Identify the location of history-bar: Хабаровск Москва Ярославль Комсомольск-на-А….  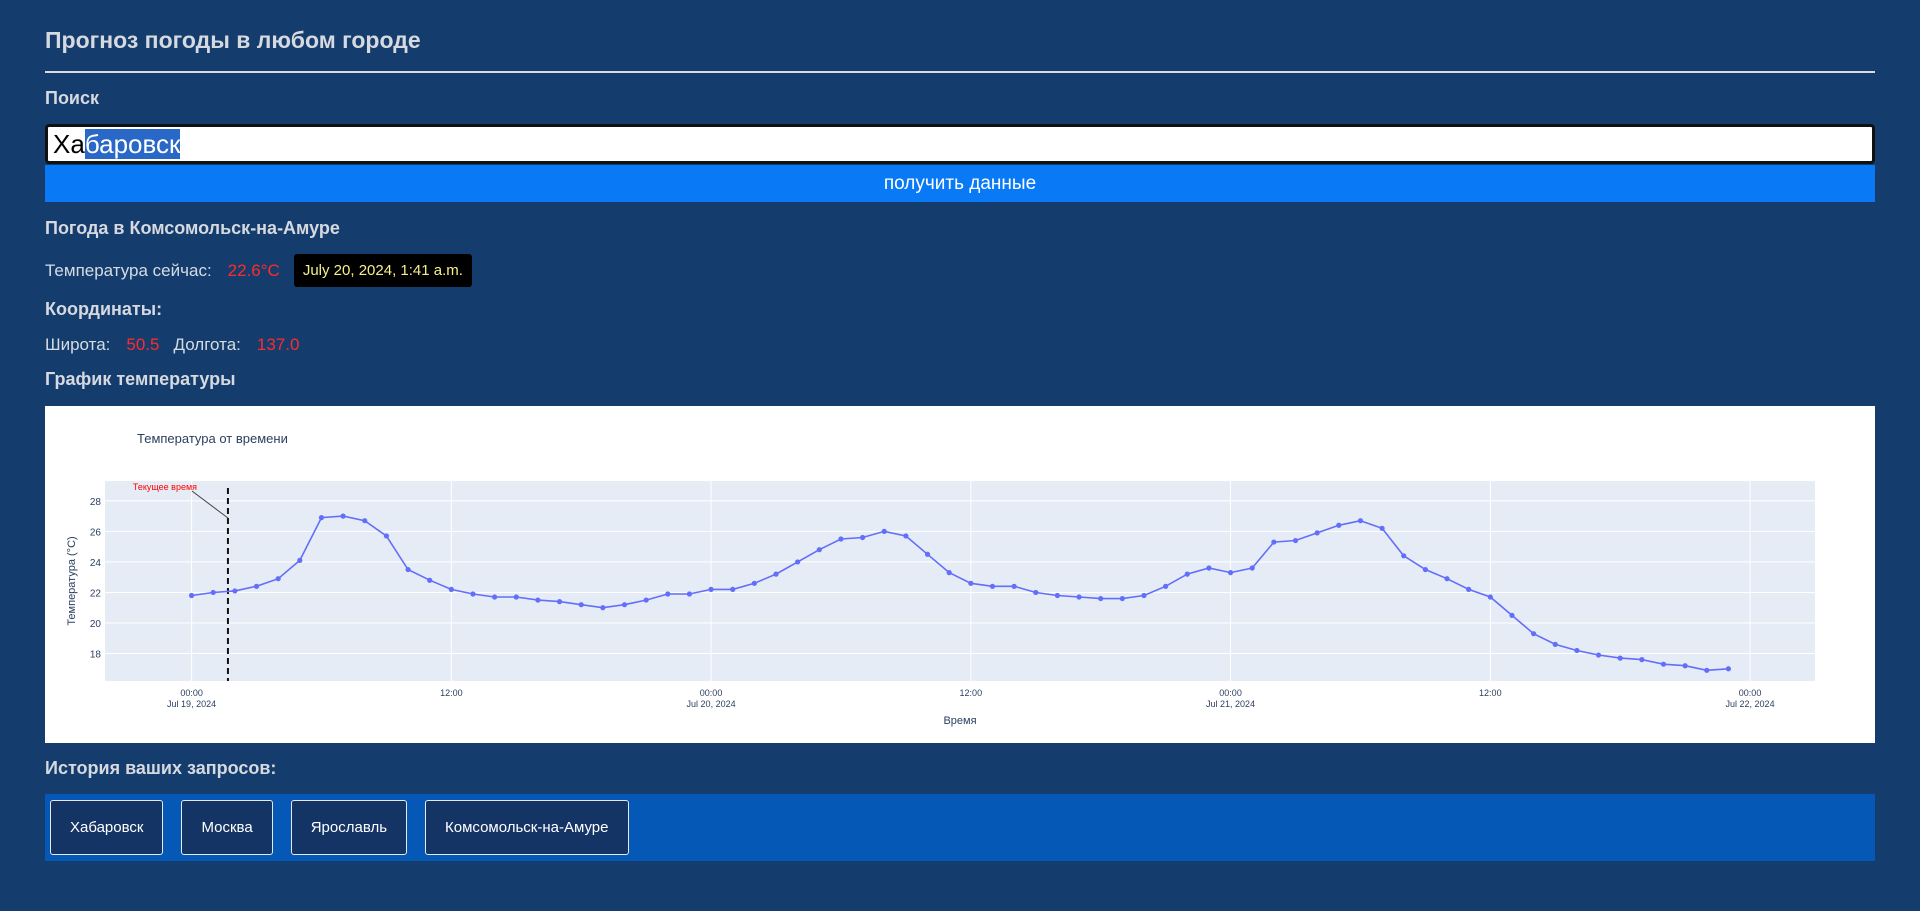
(960, 827).